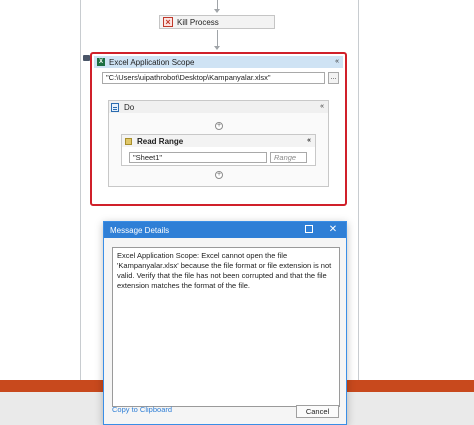 The width and height of the screenshot is (474, 425). Describe the element at coordinates (115, 107) in the screenshot. I see `sequence-icon` at that location.